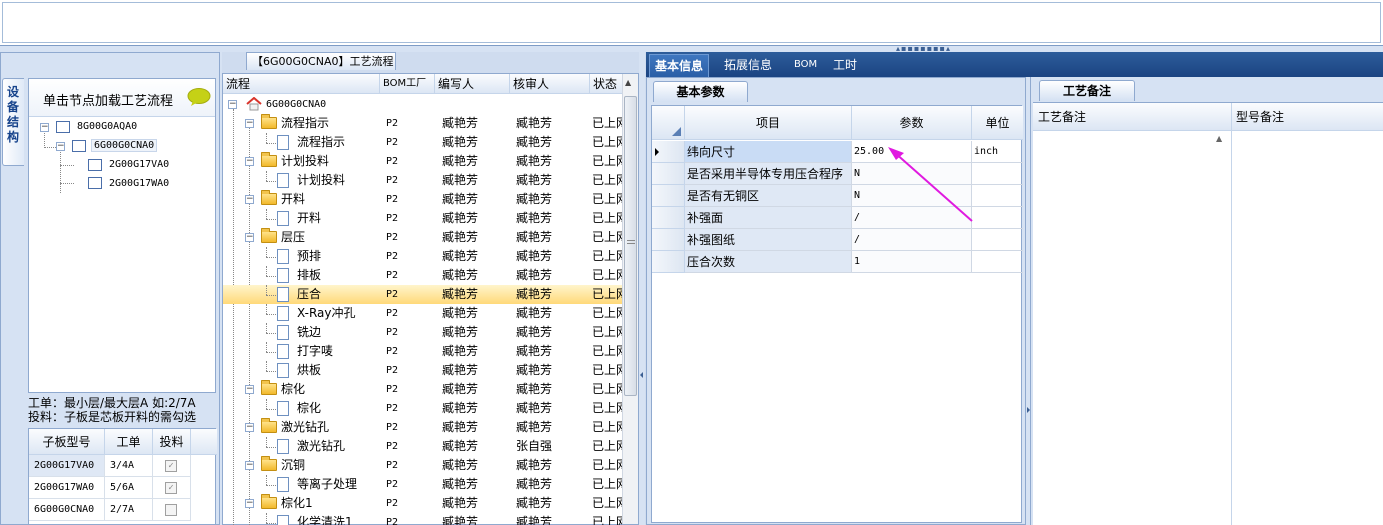 The height and width of the screenshot is (525, 1383). I want to click on process-row: 打字唛 P2 臧艳芳 臧艳芳 已上网, so click(422, 351).